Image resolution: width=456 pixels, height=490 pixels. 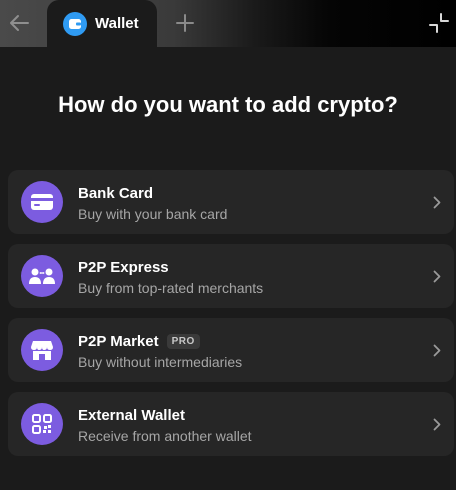 I want to click on option-subtitle: Buy without intermediaries, so click(x=160, y=362).